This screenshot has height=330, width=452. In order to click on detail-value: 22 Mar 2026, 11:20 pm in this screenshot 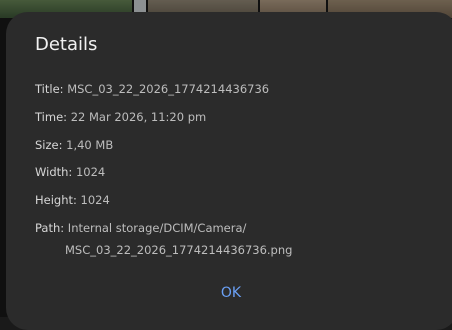, I will do `click(138, 117)`.